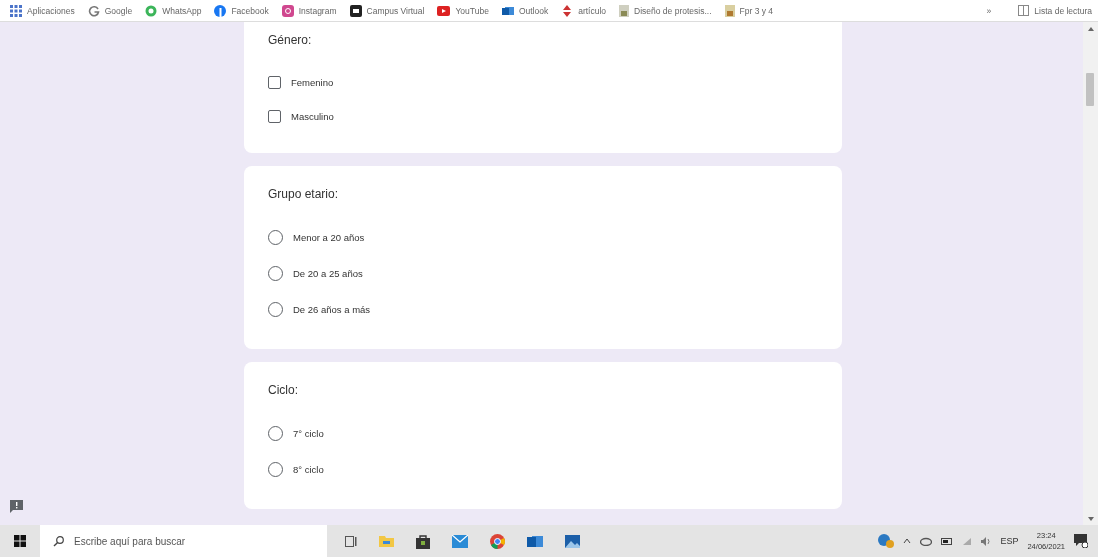 The height and width of the screenshot is (557, 1098). Describe the element at coordinates (497, 541) in the screenshot. I see `browser-icon` at that location.